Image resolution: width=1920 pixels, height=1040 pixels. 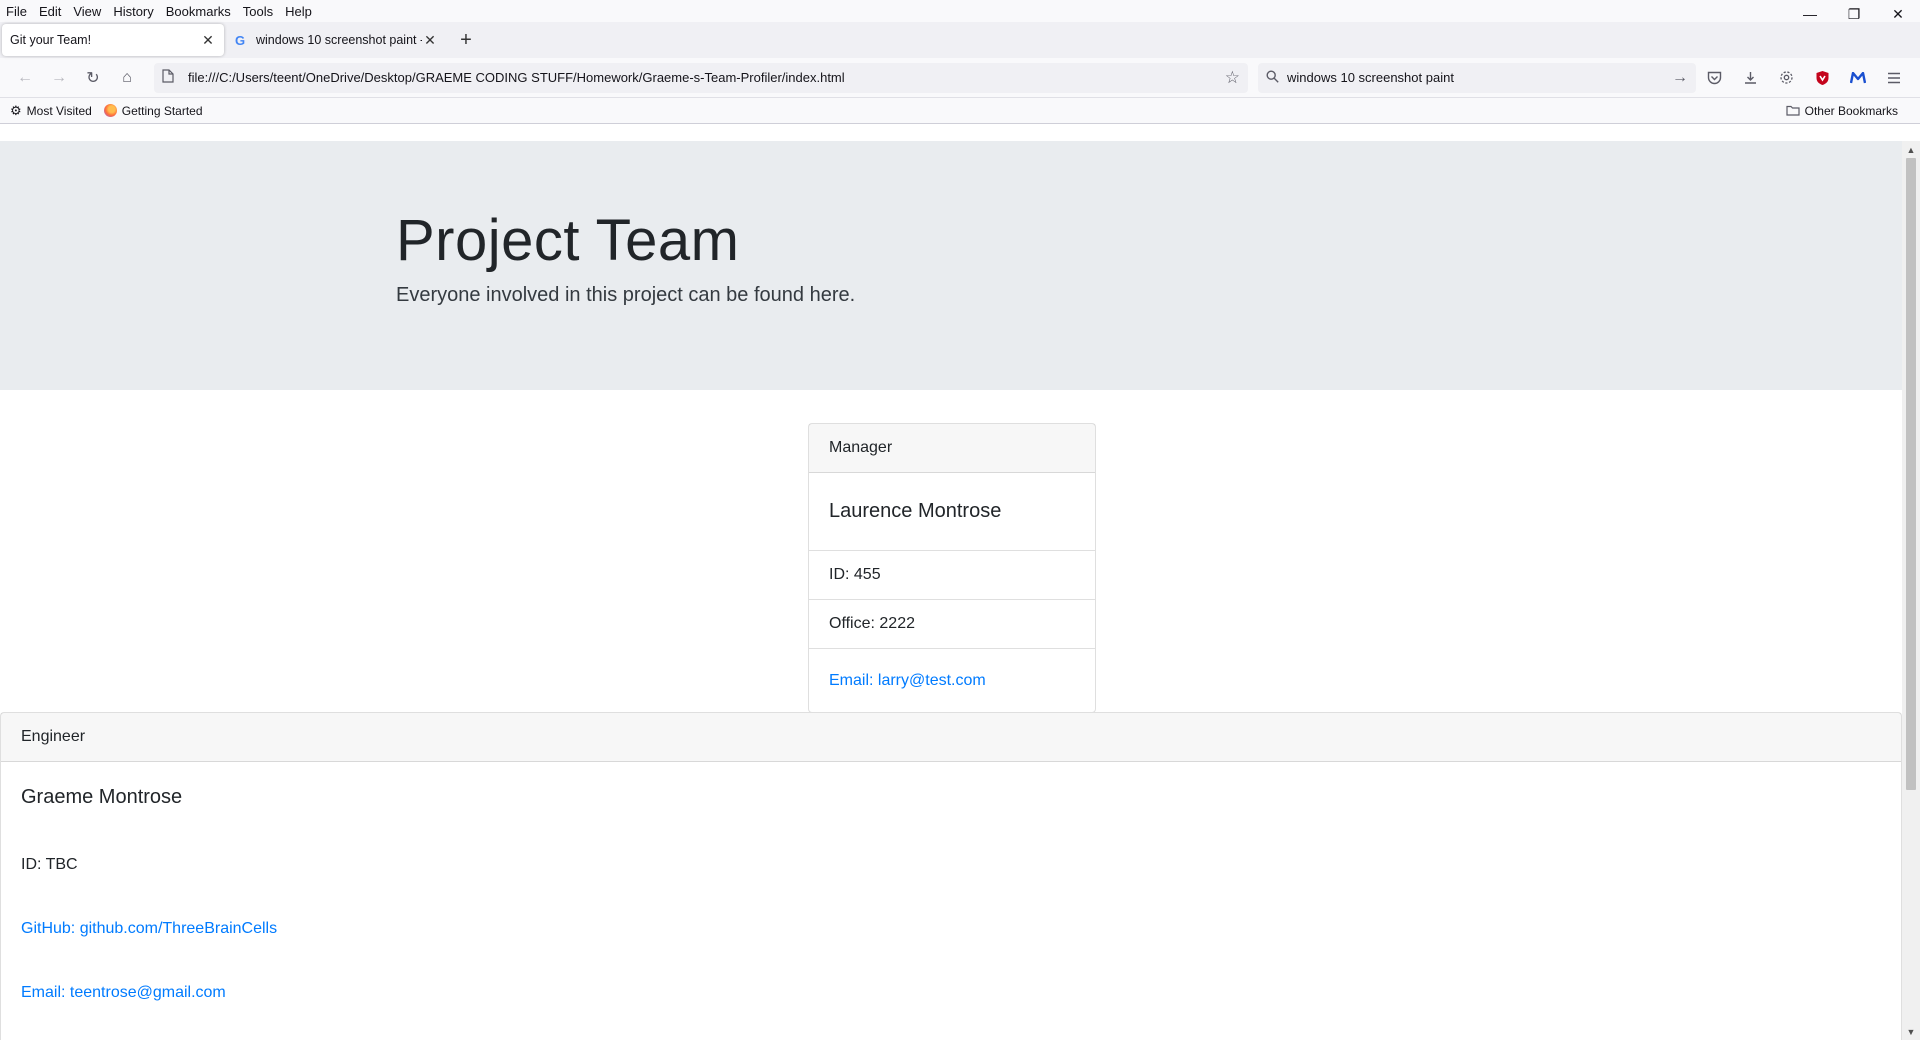 What do you see at coordinates (1786, 78) in the screenshot?
I see `settings-icon` at bounding box center [1786, 78].